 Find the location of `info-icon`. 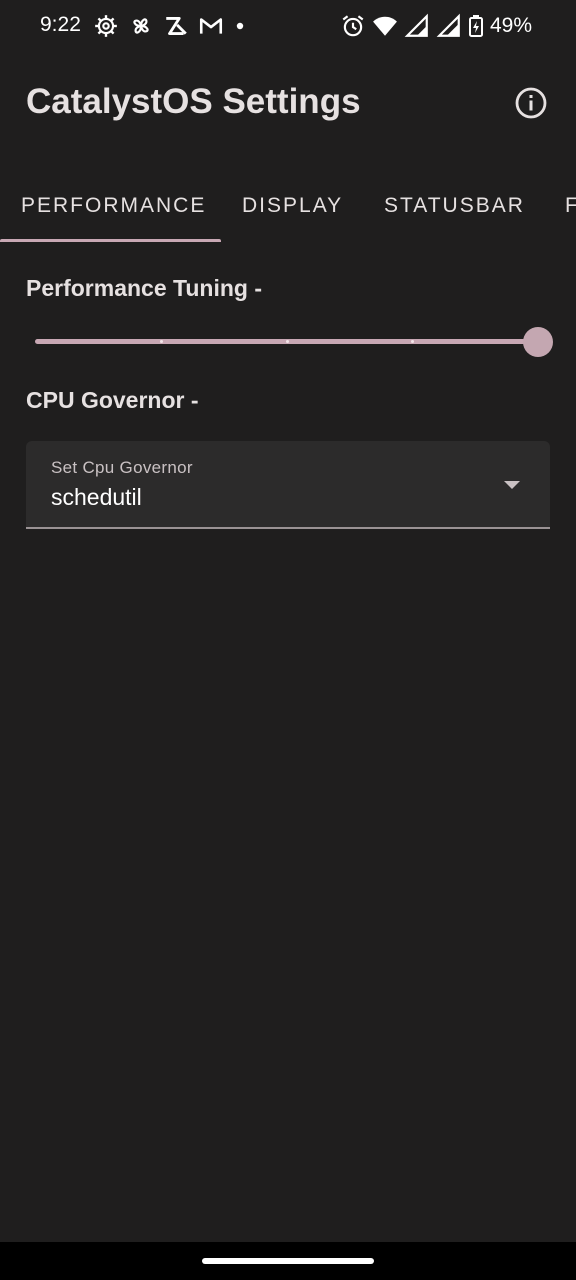

info-icon is located at coordinates (531, 103).